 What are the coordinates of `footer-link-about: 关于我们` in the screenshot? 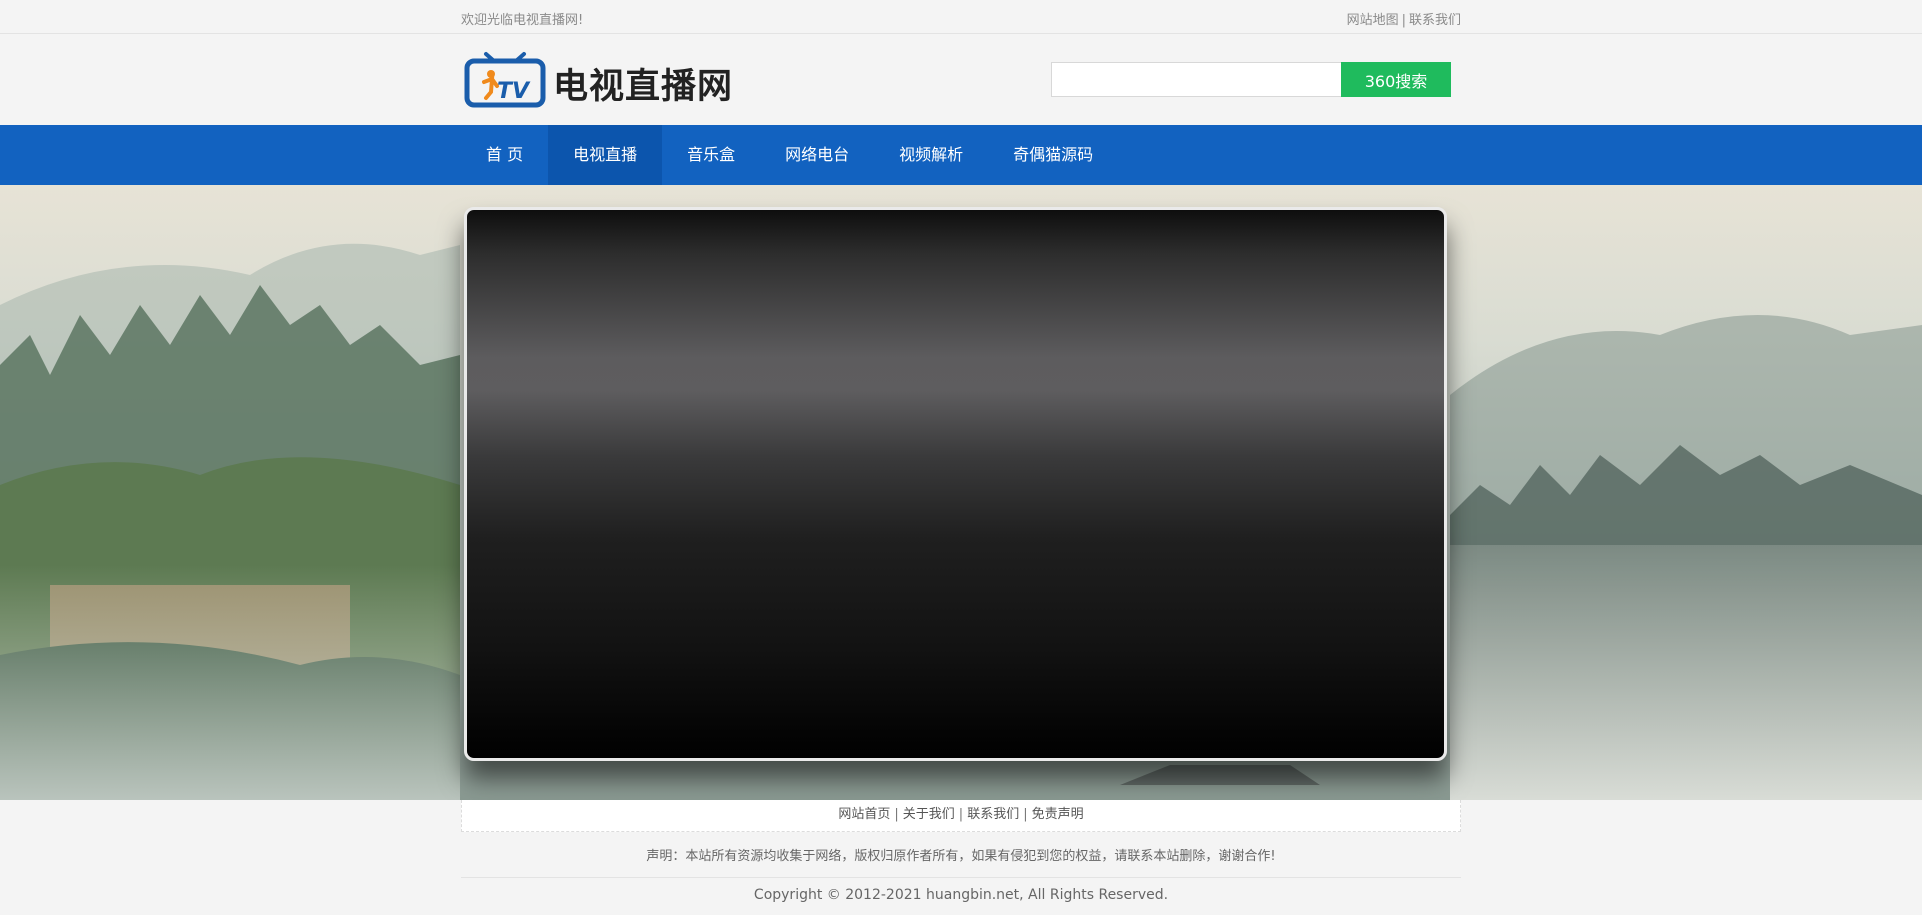 It's located at (929, 814).